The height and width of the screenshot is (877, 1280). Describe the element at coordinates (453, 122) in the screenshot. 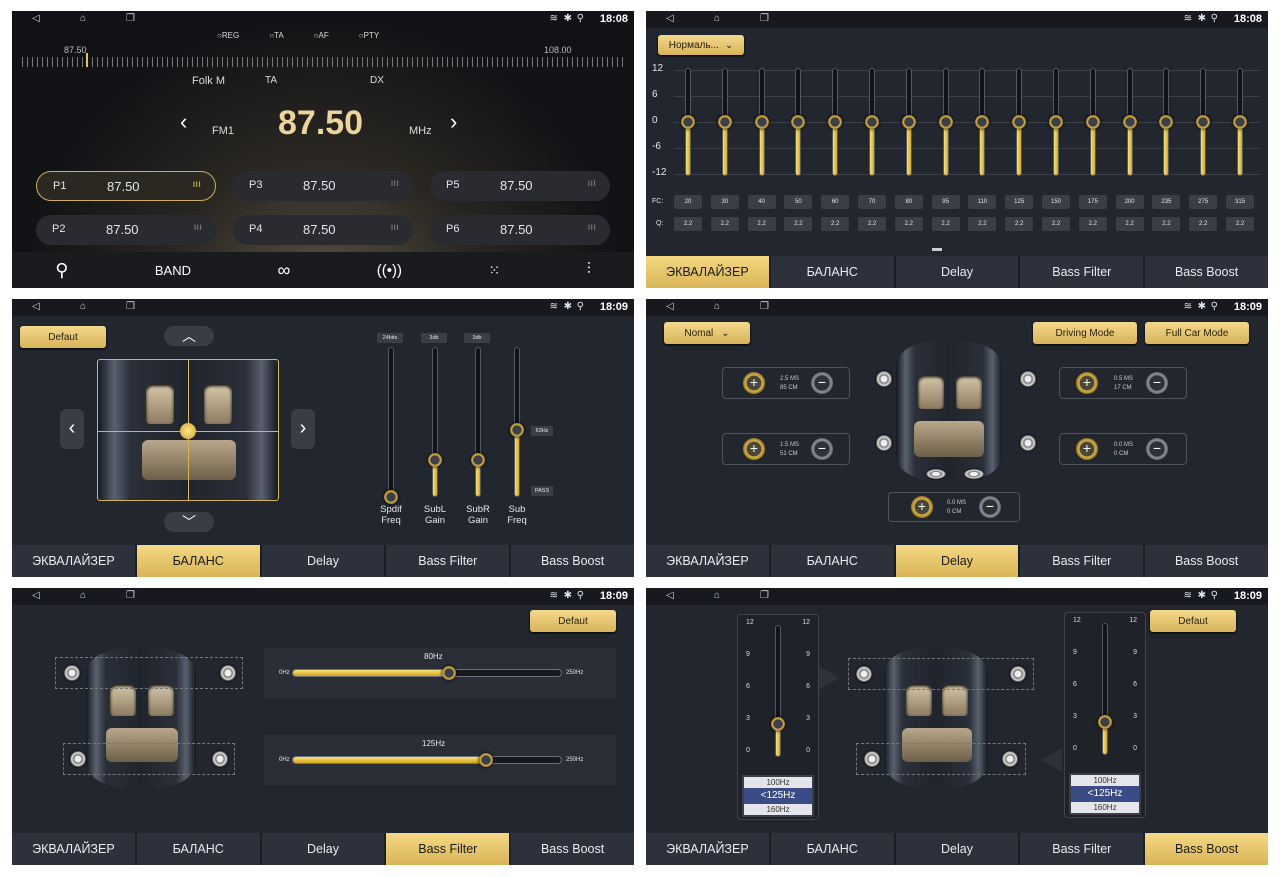

I see `next-station-button: ›` at that location.